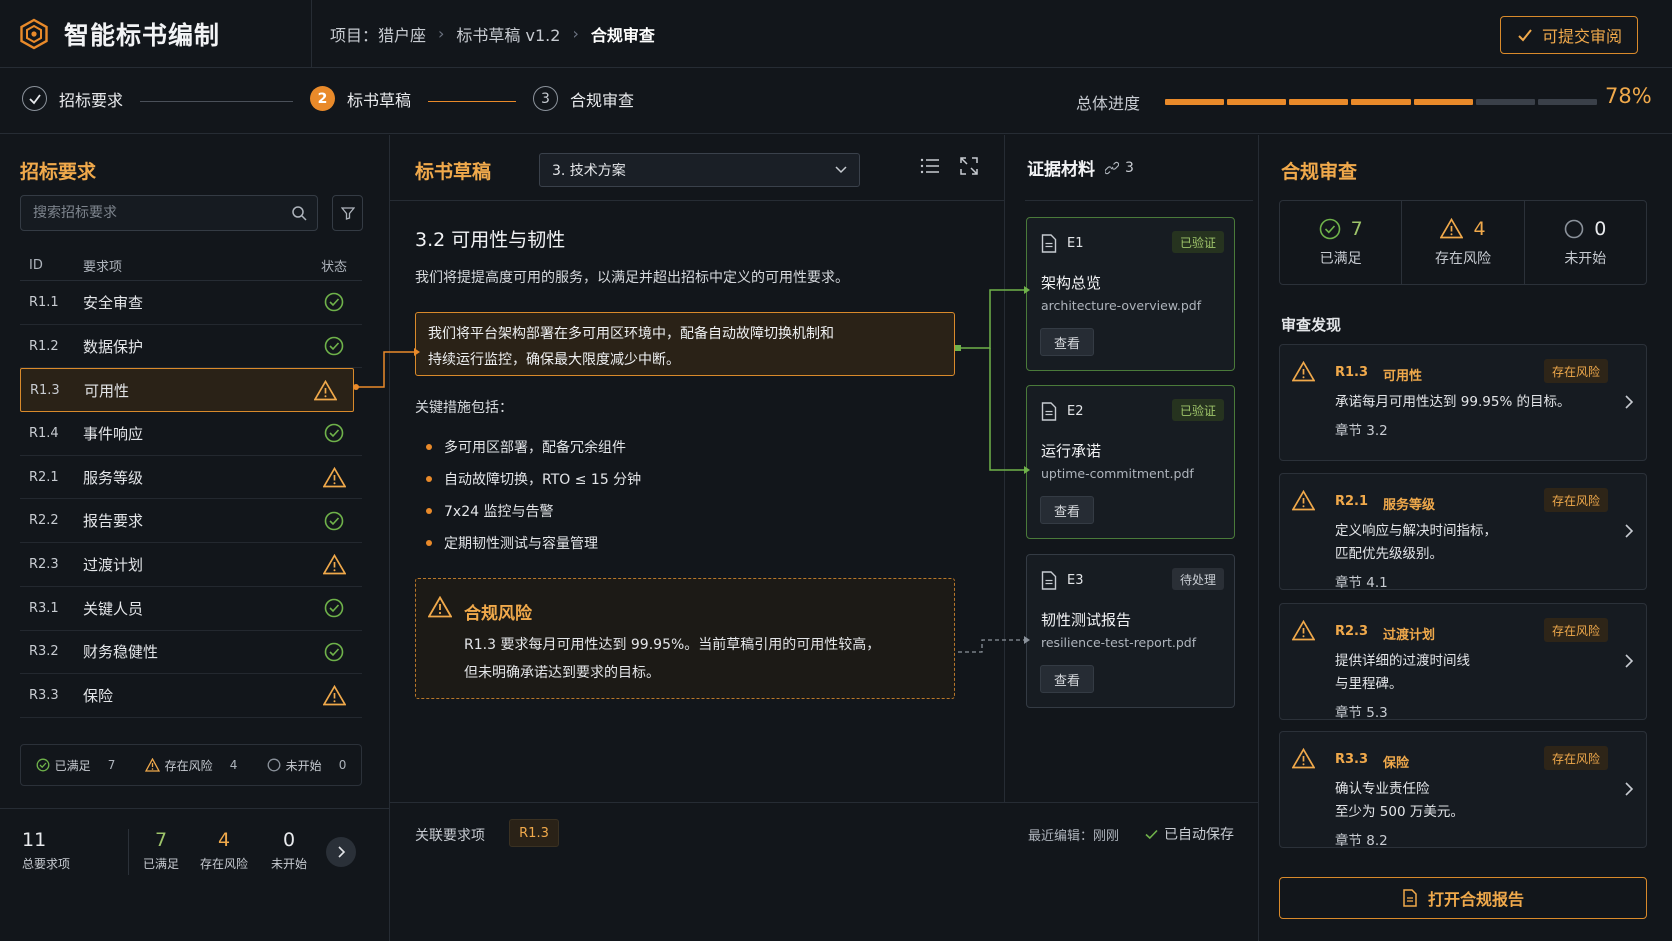 The height and width of the screenshot is (941, 1672). I want to click on list-item: 多可用区部署，配备冗余组件, so click(533, 447).